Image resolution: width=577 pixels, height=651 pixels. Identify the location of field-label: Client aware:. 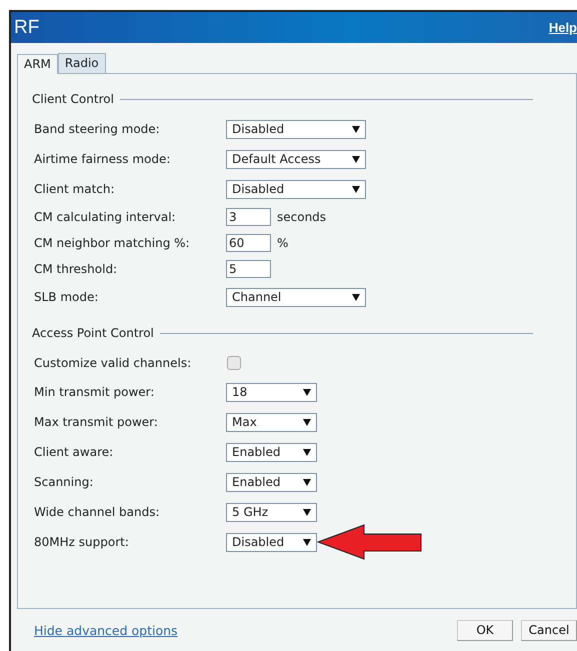
(74, 452).